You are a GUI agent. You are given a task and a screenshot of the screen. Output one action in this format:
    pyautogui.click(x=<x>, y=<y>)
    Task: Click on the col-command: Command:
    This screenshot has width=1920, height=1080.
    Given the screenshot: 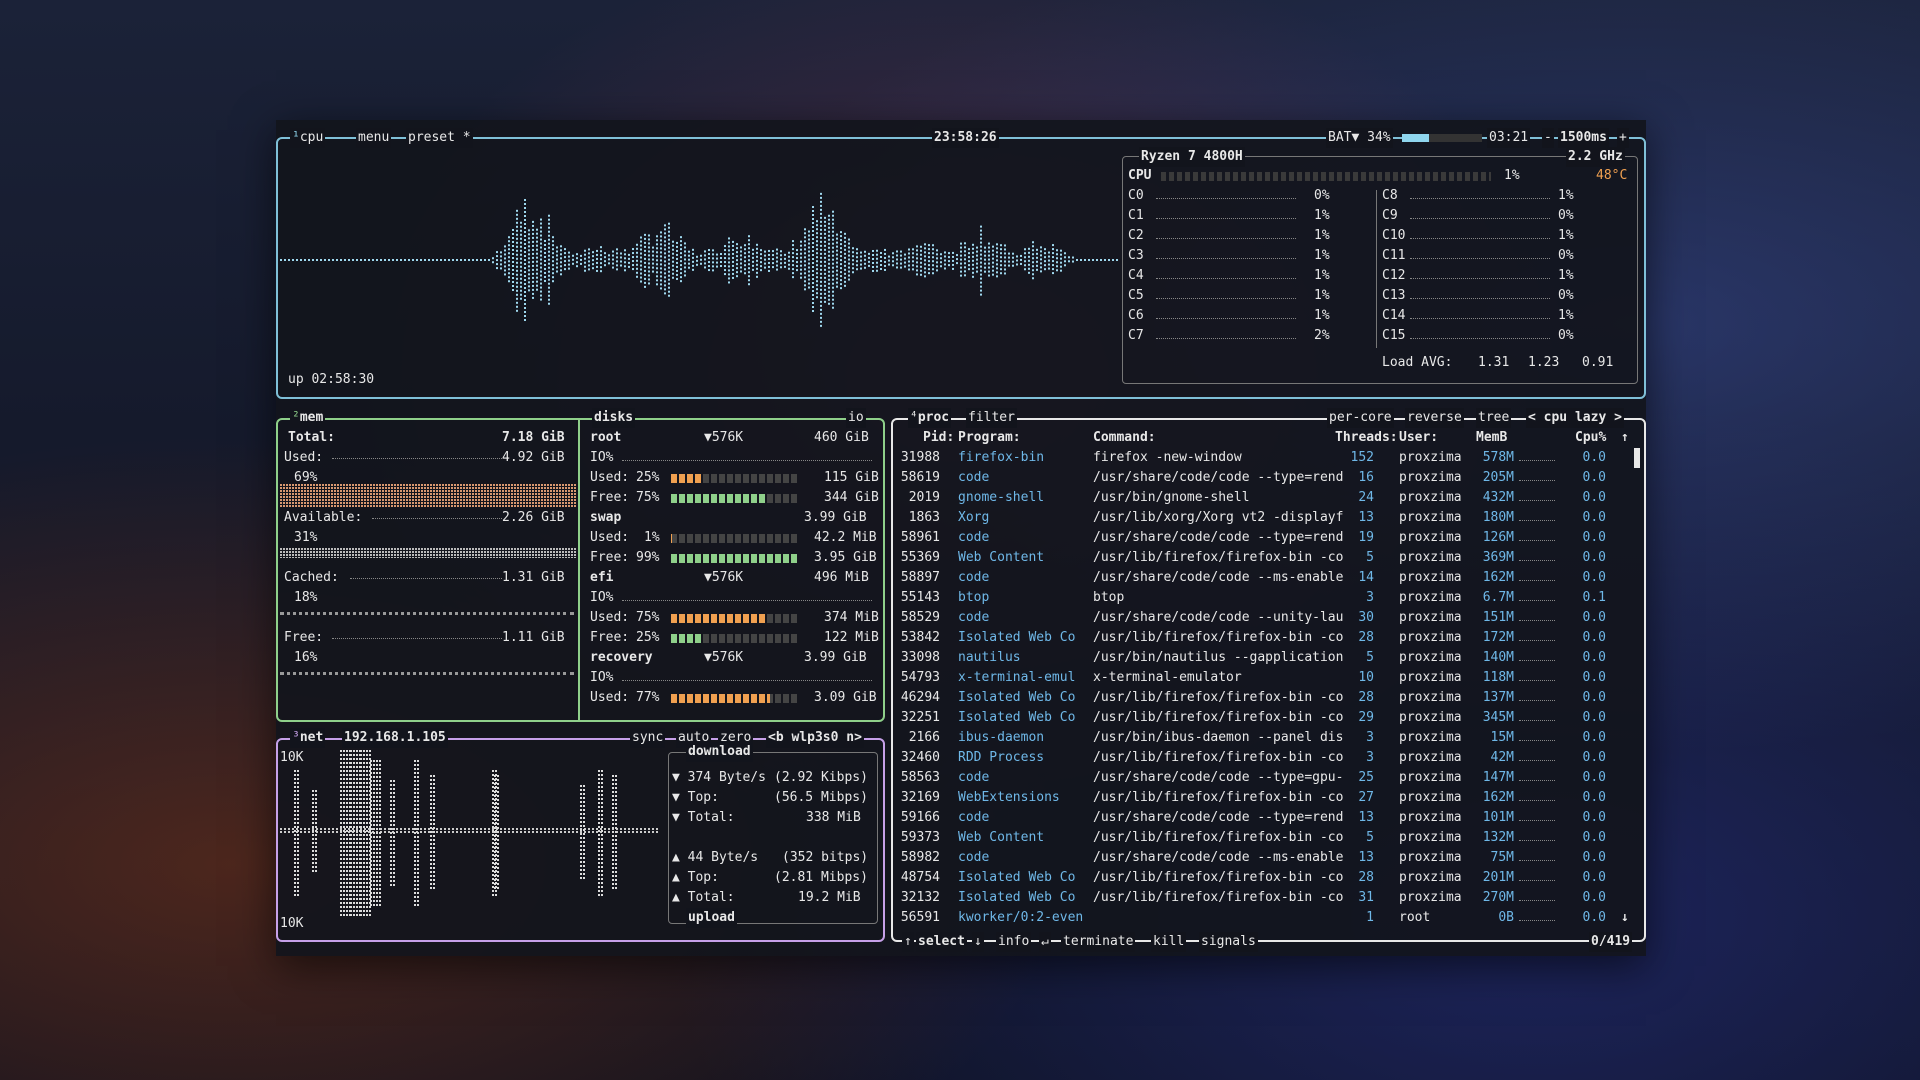 What is the action you would take?
    pyautogui.click(x=1124, y=438)
    